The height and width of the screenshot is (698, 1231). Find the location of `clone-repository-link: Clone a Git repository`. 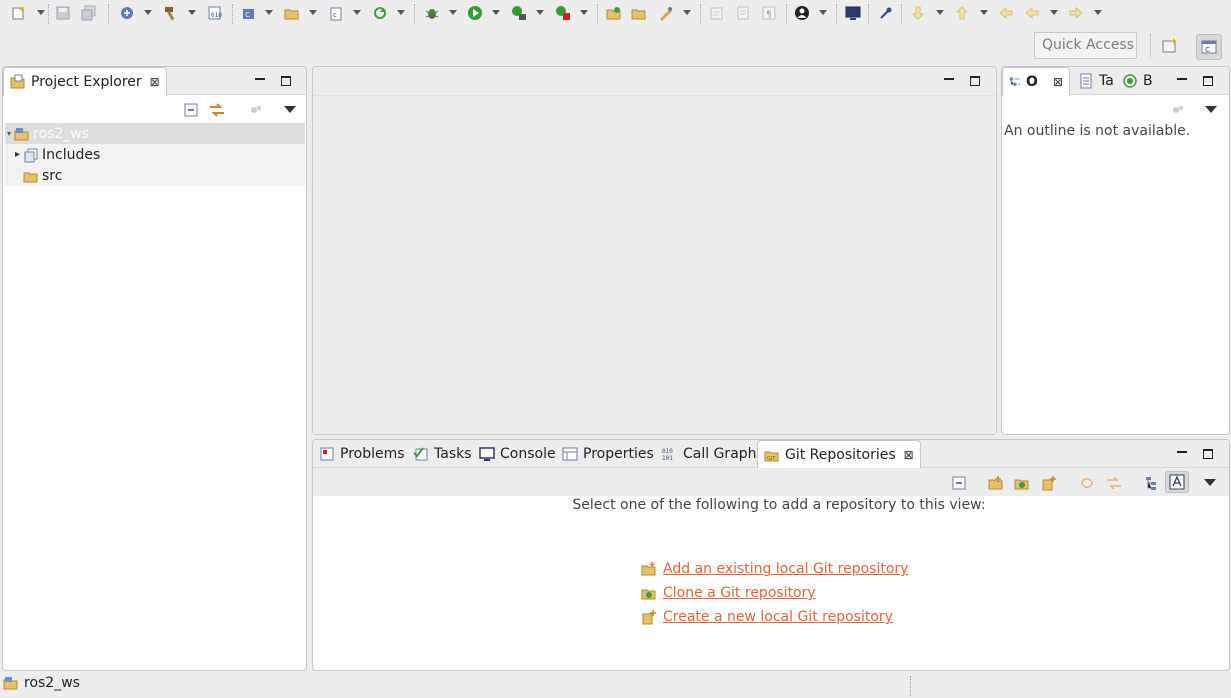

clone-repository-link: Clone a Git repository is located at coordinates (739, 593).